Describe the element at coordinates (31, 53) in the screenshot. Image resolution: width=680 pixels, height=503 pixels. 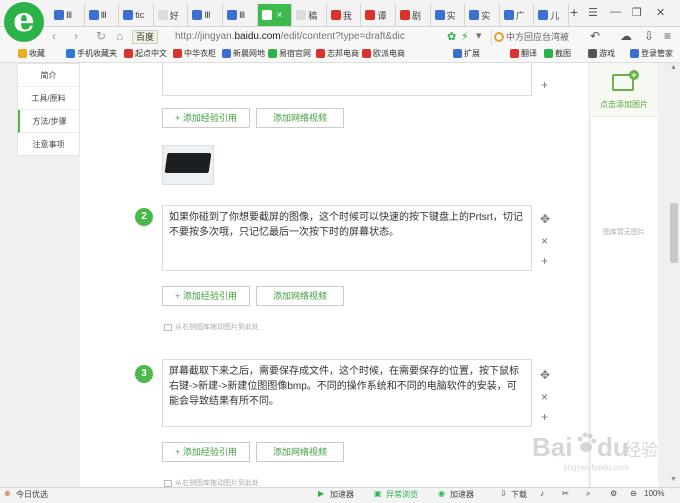
I see `bookmark-item: 收藏` at that location.